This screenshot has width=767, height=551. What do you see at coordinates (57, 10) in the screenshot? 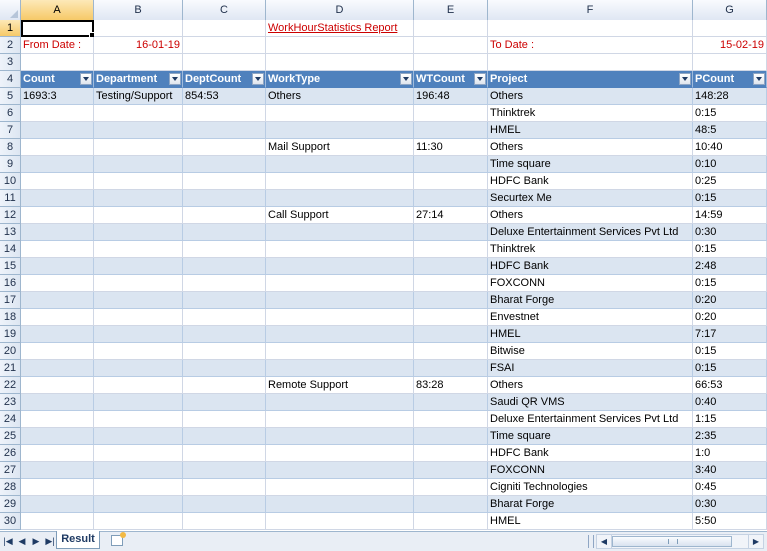
I see `column-header-a: A` at bounding box center [57, 10].